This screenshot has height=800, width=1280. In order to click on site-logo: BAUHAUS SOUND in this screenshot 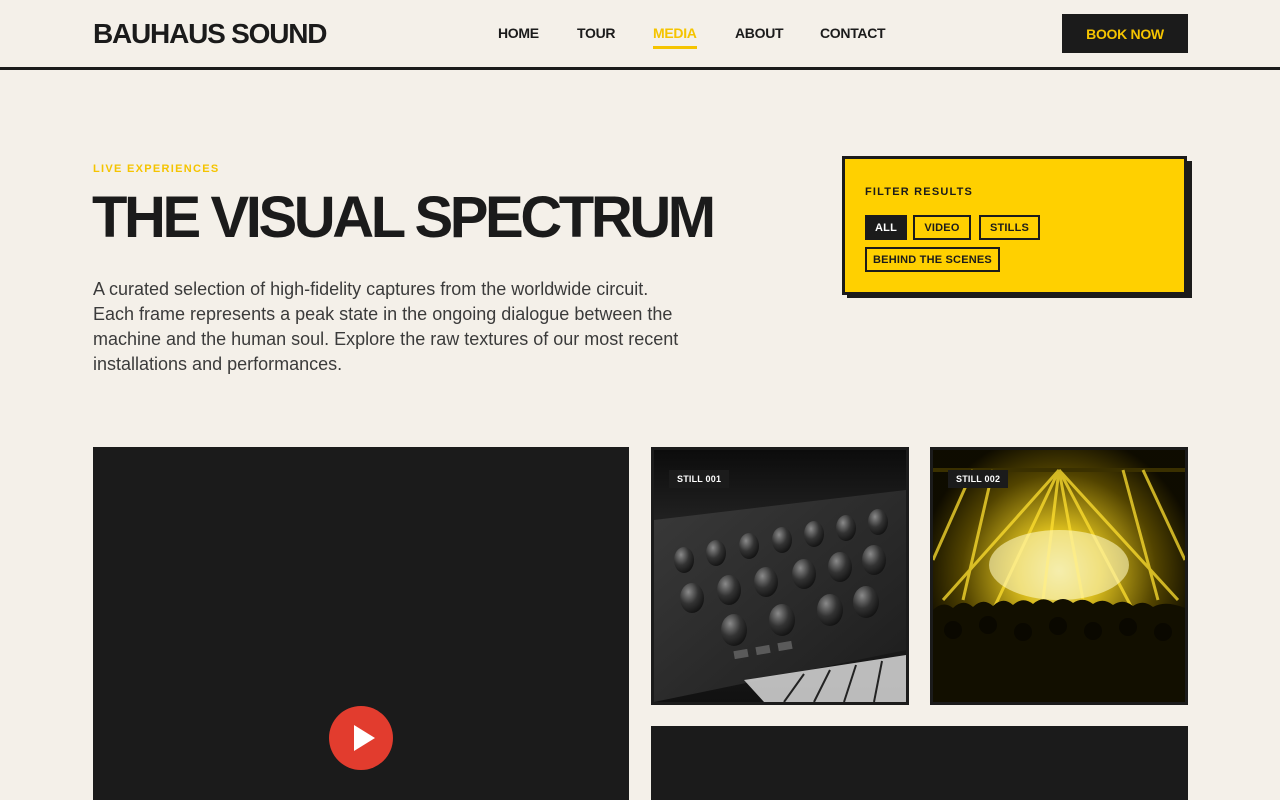, I will do `click(210, 34)`.